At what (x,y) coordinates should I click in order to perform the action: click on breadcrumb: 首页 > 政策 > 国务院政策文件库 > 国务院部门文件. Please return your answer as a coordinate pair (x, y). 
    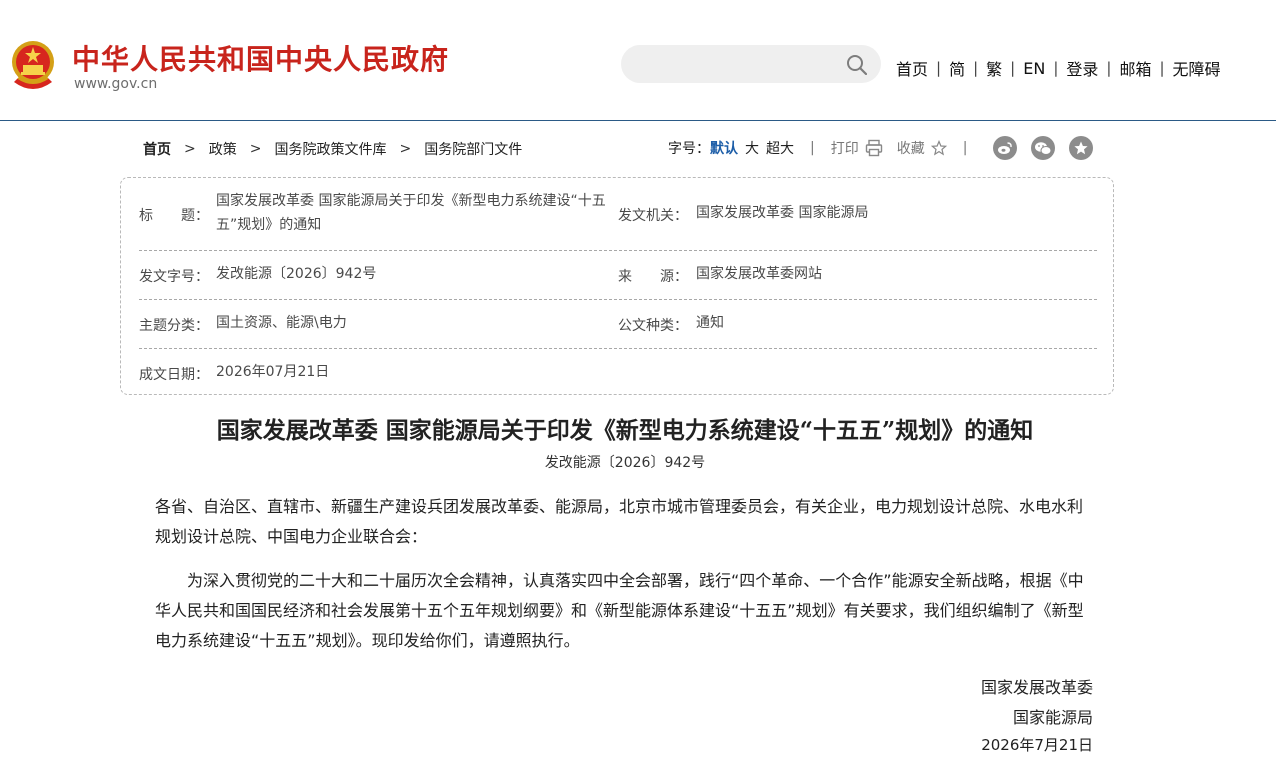
    Looking at the image, I should click on (332, 149).